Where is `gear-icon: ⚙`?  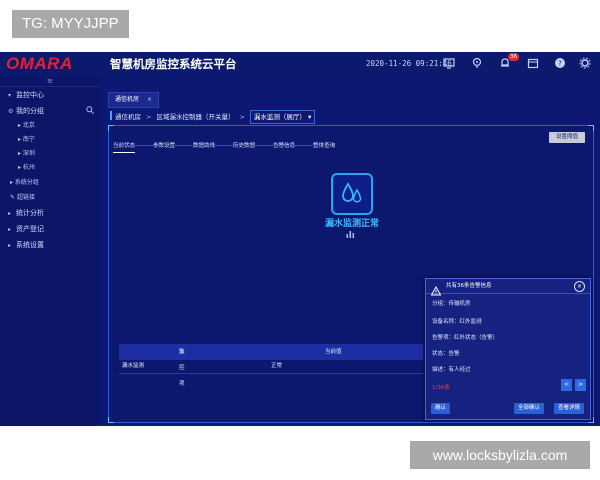 gear-icon: ⚙ is located at coordinates (11, 111).